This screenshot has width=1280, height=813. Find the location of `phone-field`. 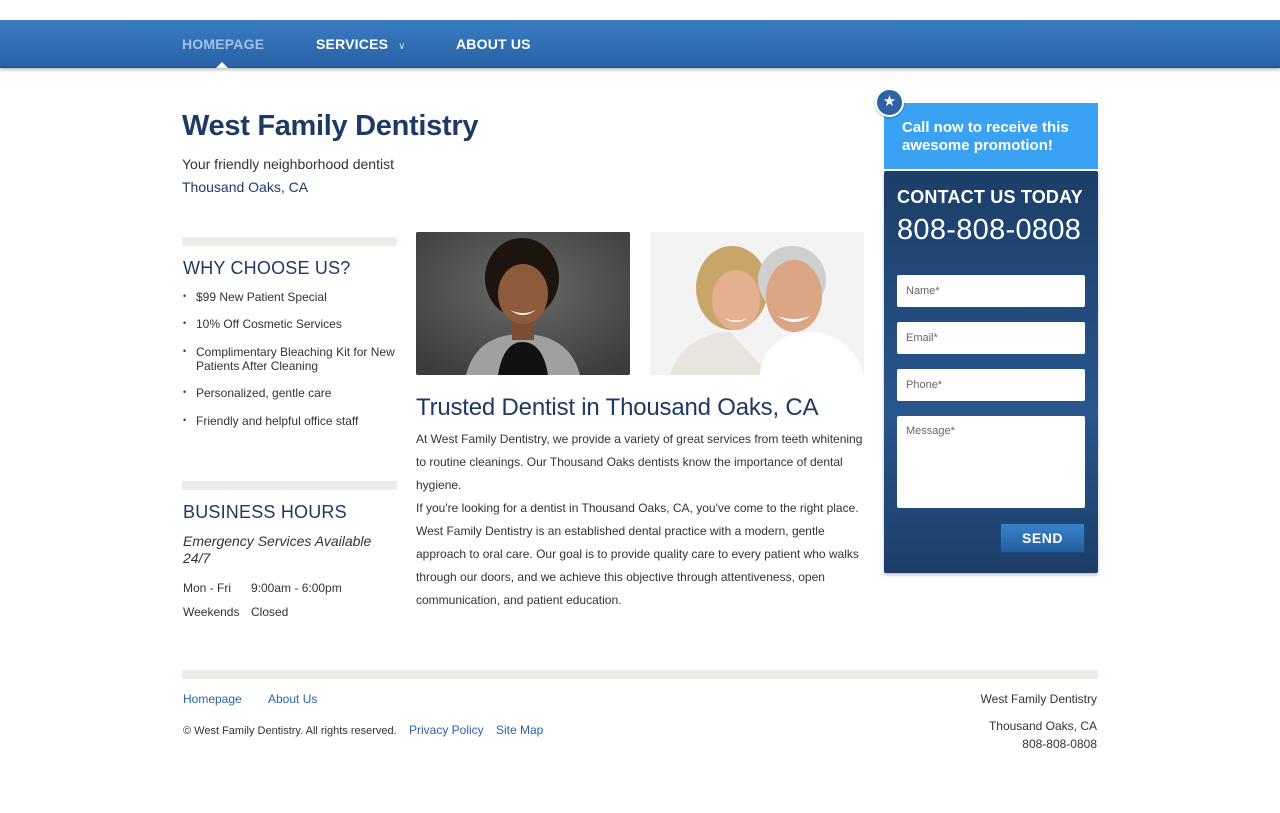

phone-field is located at coordinates (991, 385).